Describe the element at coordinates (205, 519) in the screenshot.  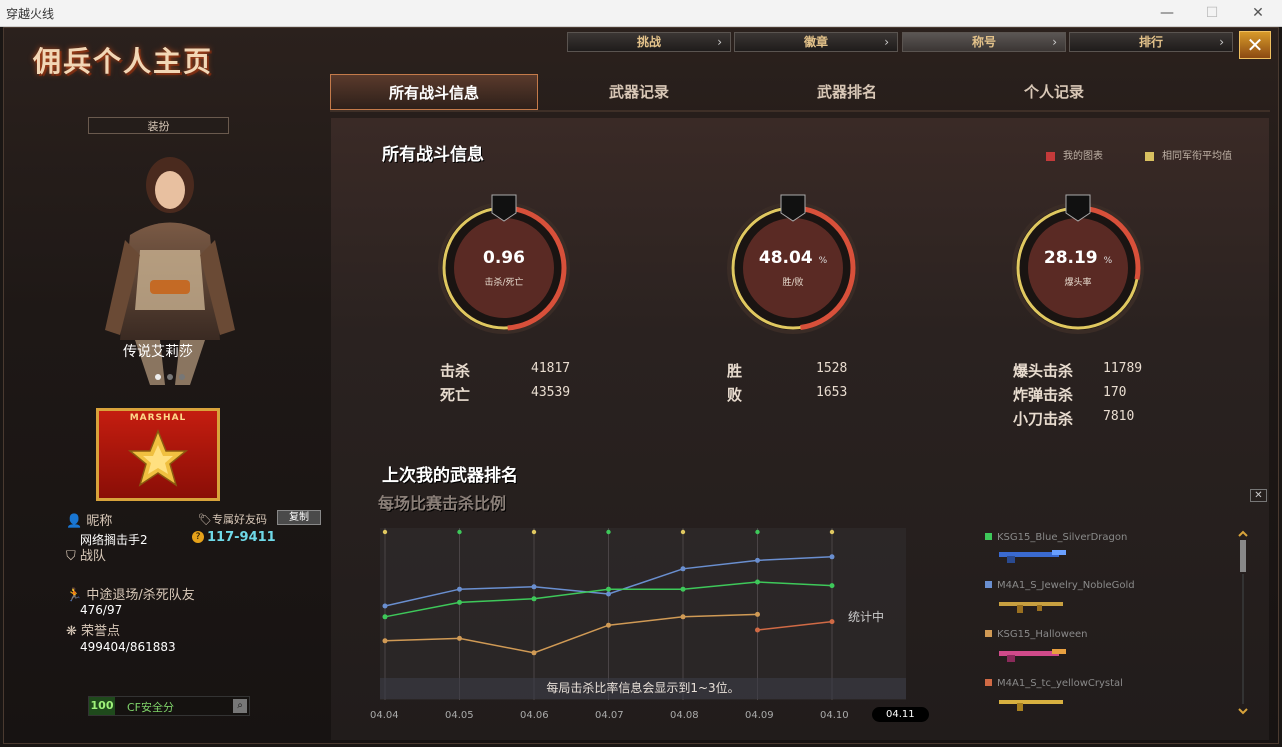
I see `tag-icon: 🏷` at that location.